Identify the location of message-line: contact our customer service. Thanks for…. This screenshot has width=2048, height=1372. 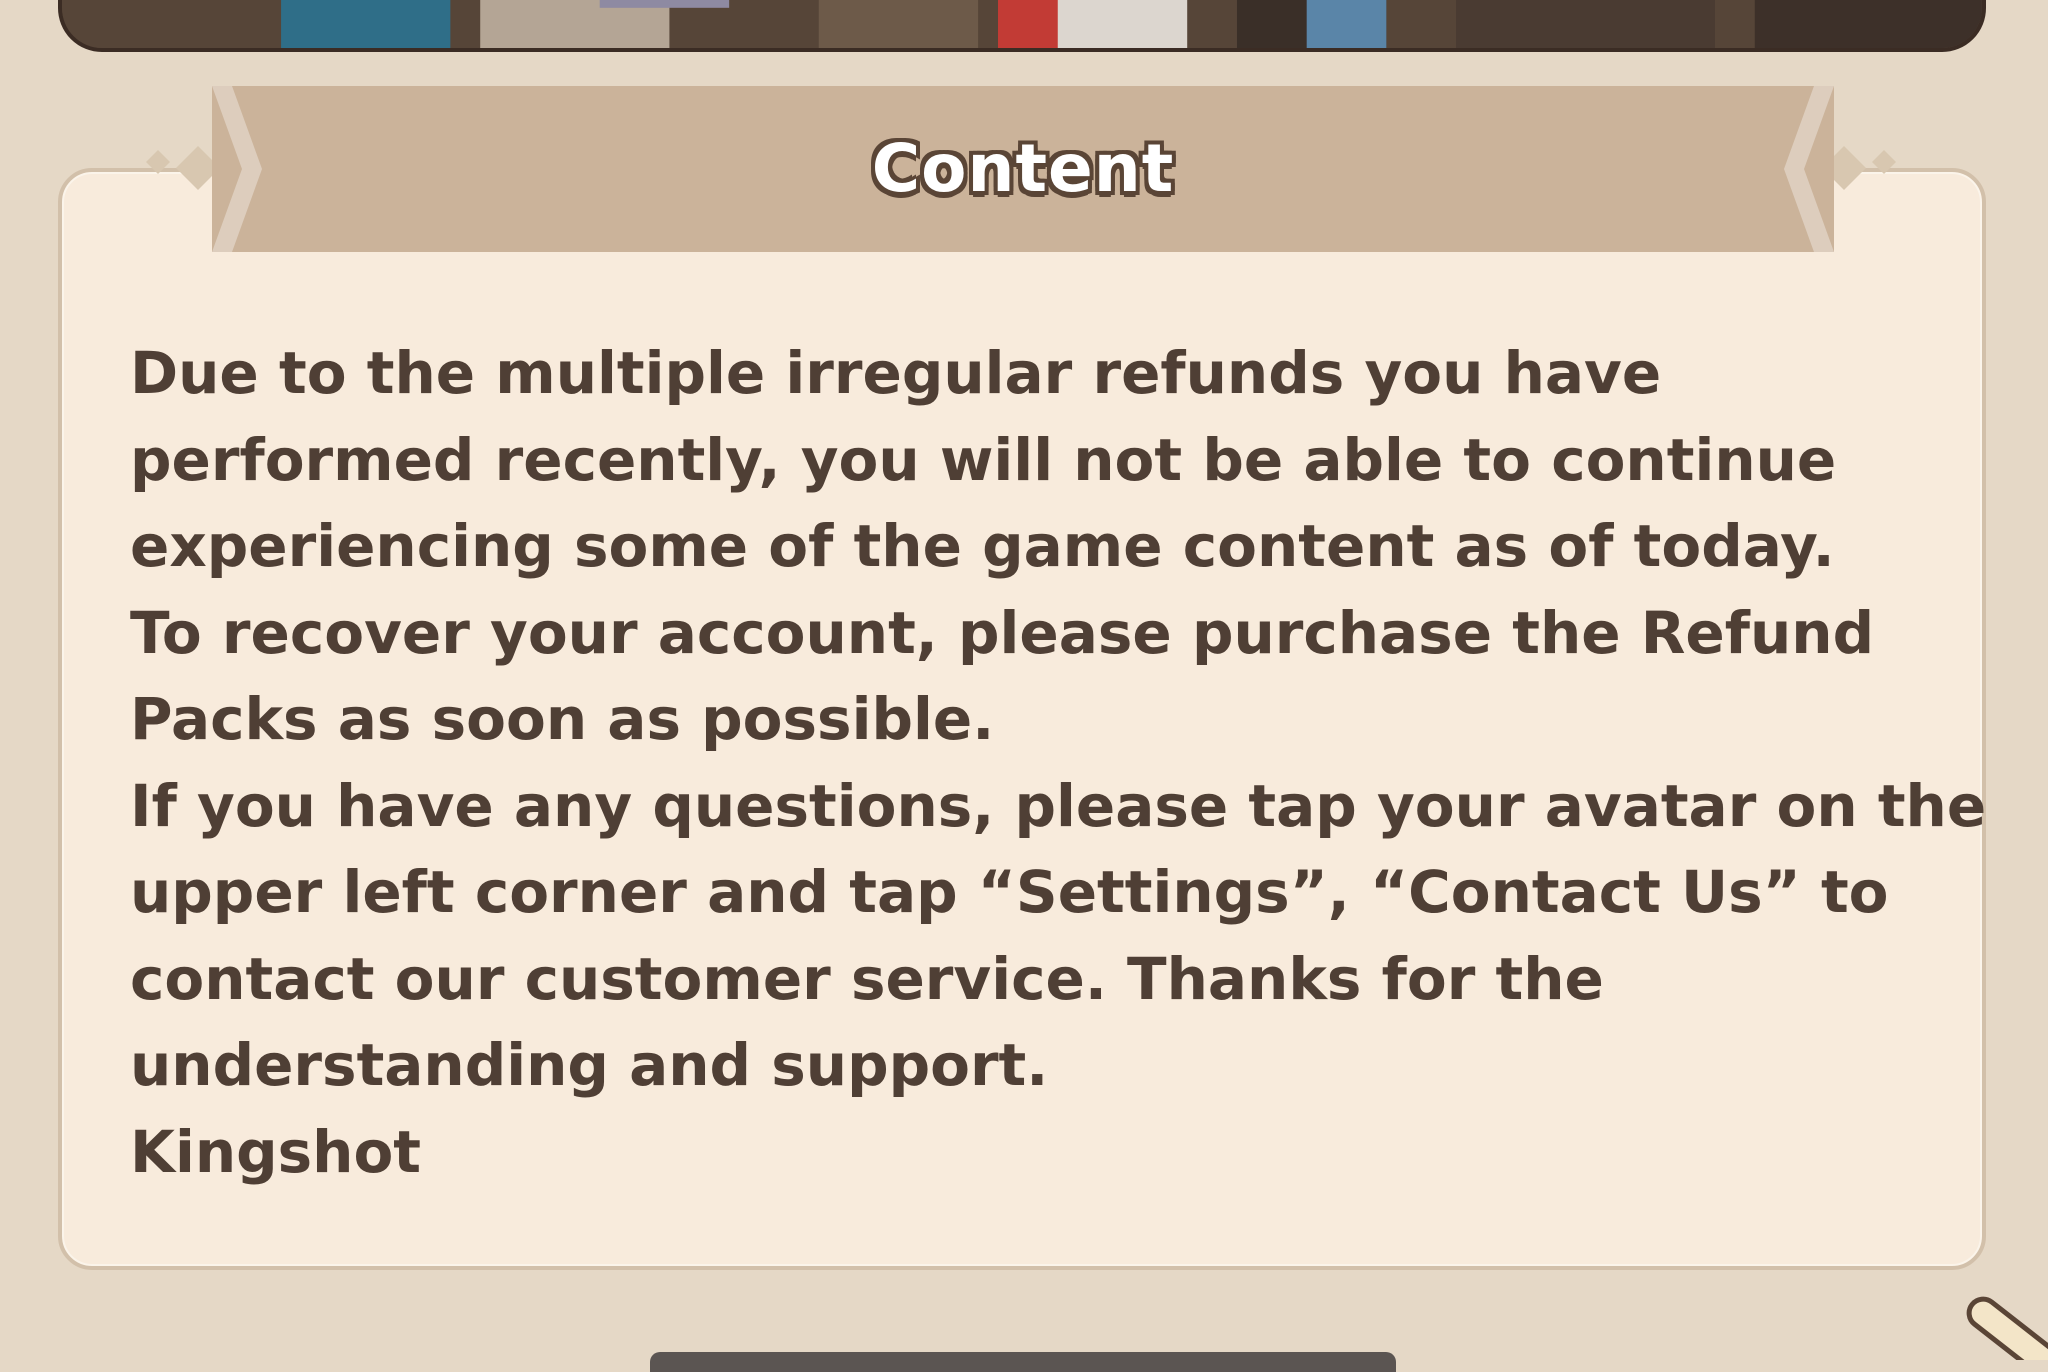
(867, 978).